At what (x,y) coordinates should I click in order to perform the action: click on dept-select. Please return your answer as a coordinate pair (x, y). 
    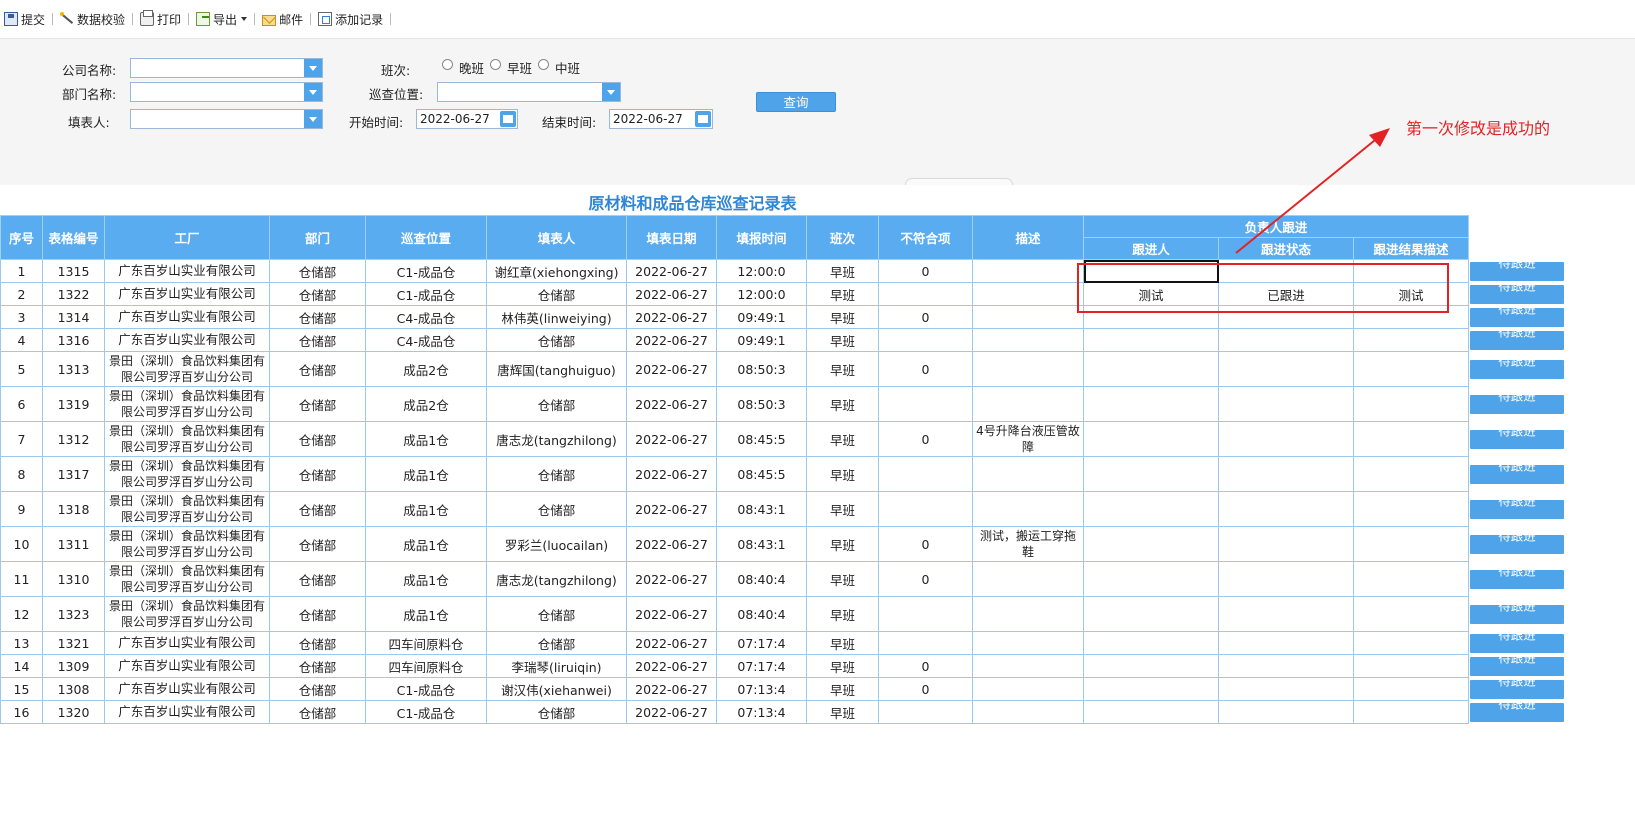
    Looking at the image, I should click on (226, 92).